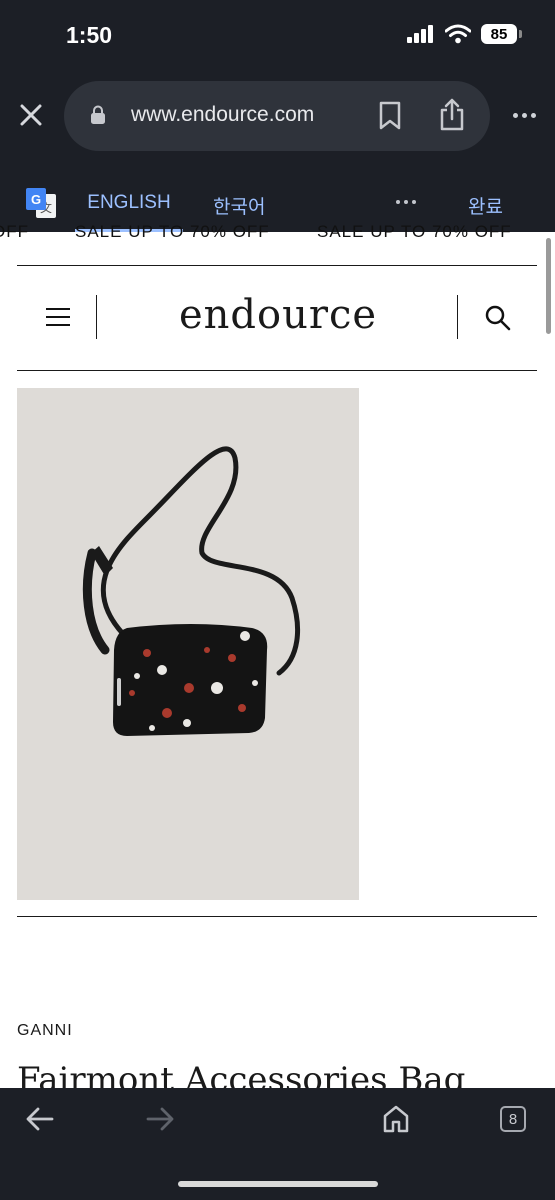 The width and height of the screenshot is (555, 1200). I want to click on bag-illustration, so click(191, 591).